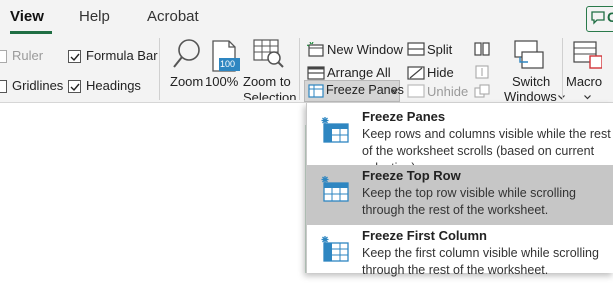  Describe the element at coordinates (335, 249) in the screenshot. I see `freeze-first-column-icon` at that location.